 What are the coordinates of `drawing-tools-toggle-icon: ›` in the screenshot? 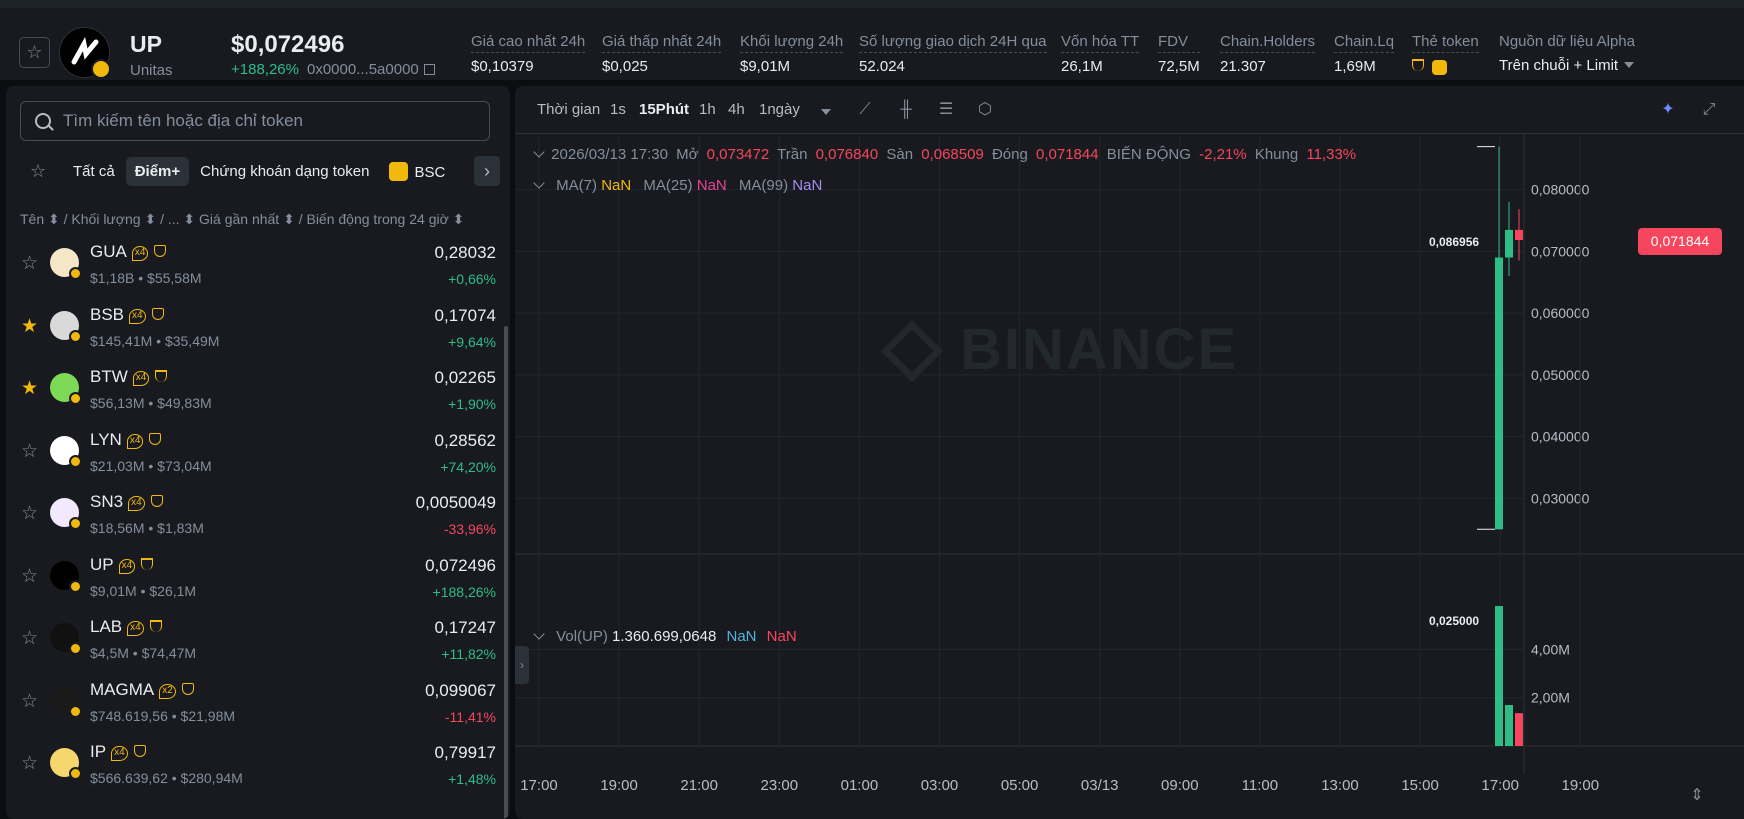 It's located at (522, 665).